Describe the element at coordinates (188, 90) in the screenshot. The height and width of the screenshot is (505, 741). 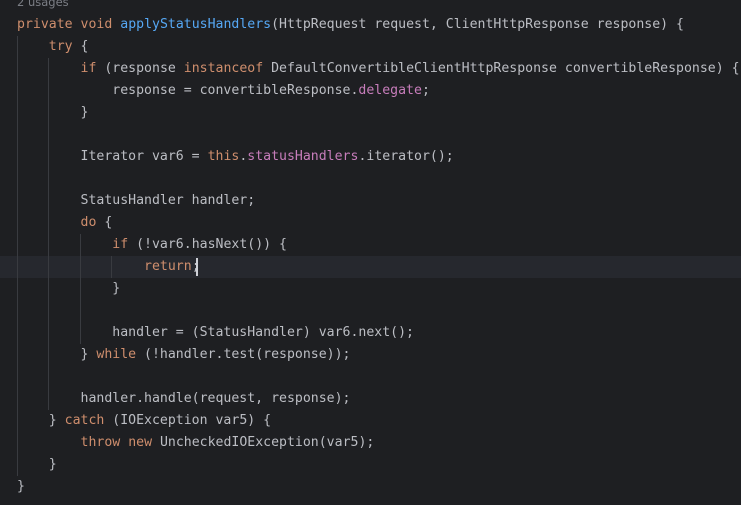
I see `code-text: response = convertibleResponse.` at that location.